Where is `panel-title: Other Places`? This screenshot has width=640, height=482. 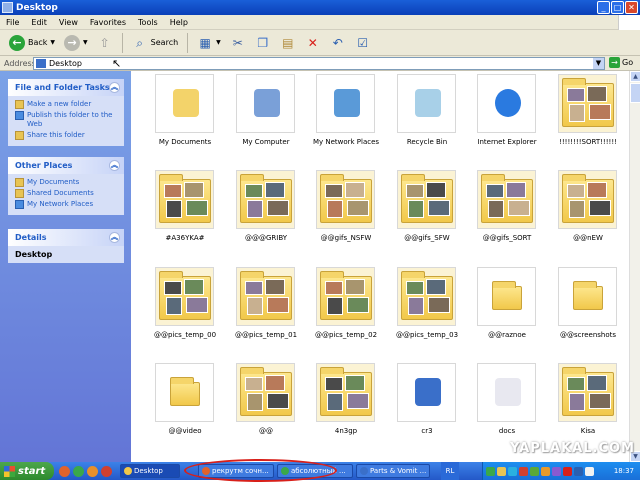 panel-title: Other Places is located at coordinates (44, 165).